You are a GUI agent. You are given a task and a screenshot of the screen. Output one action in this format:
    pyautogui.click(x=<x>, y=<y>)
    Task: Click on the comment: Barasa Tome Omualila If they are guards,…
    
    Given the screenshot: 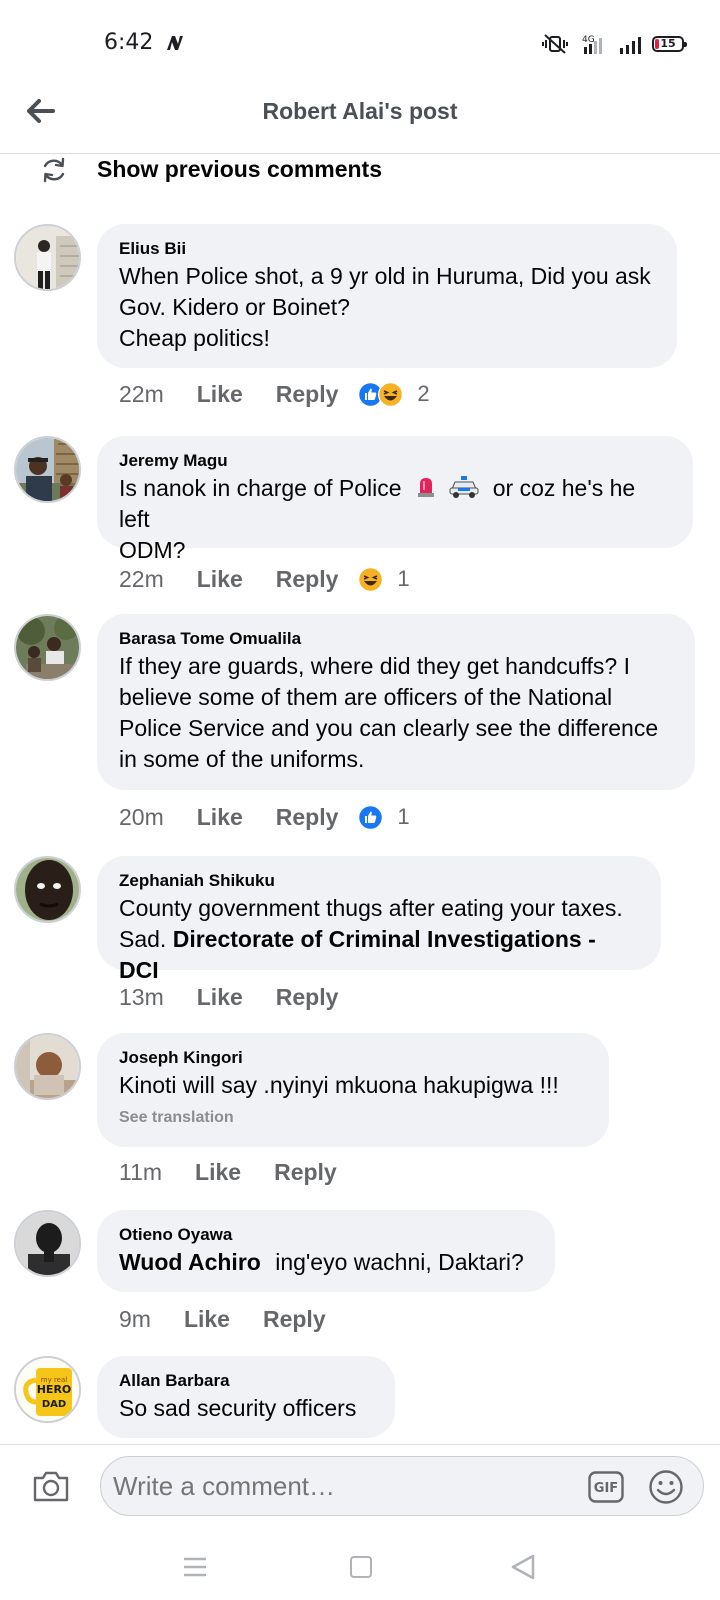 What is the action you would take?
    pyautogui.click(x=360, y=729)
    